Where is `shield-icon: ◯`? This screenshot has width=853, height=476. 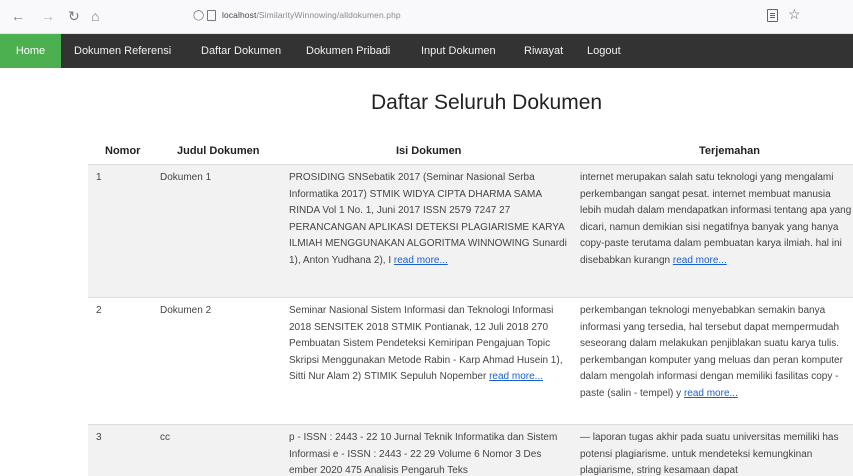
shield-icon: ◯ is located at coordinates (198, 15).